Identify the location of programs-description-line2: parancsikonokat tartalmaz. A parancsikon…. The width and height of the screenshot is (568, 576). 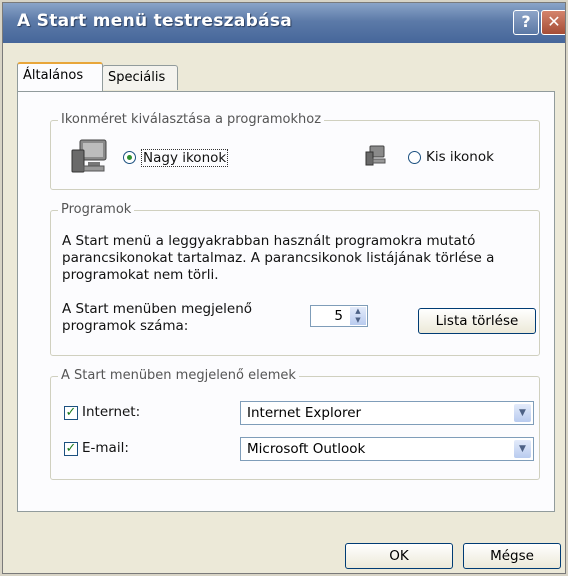
(278, 258).